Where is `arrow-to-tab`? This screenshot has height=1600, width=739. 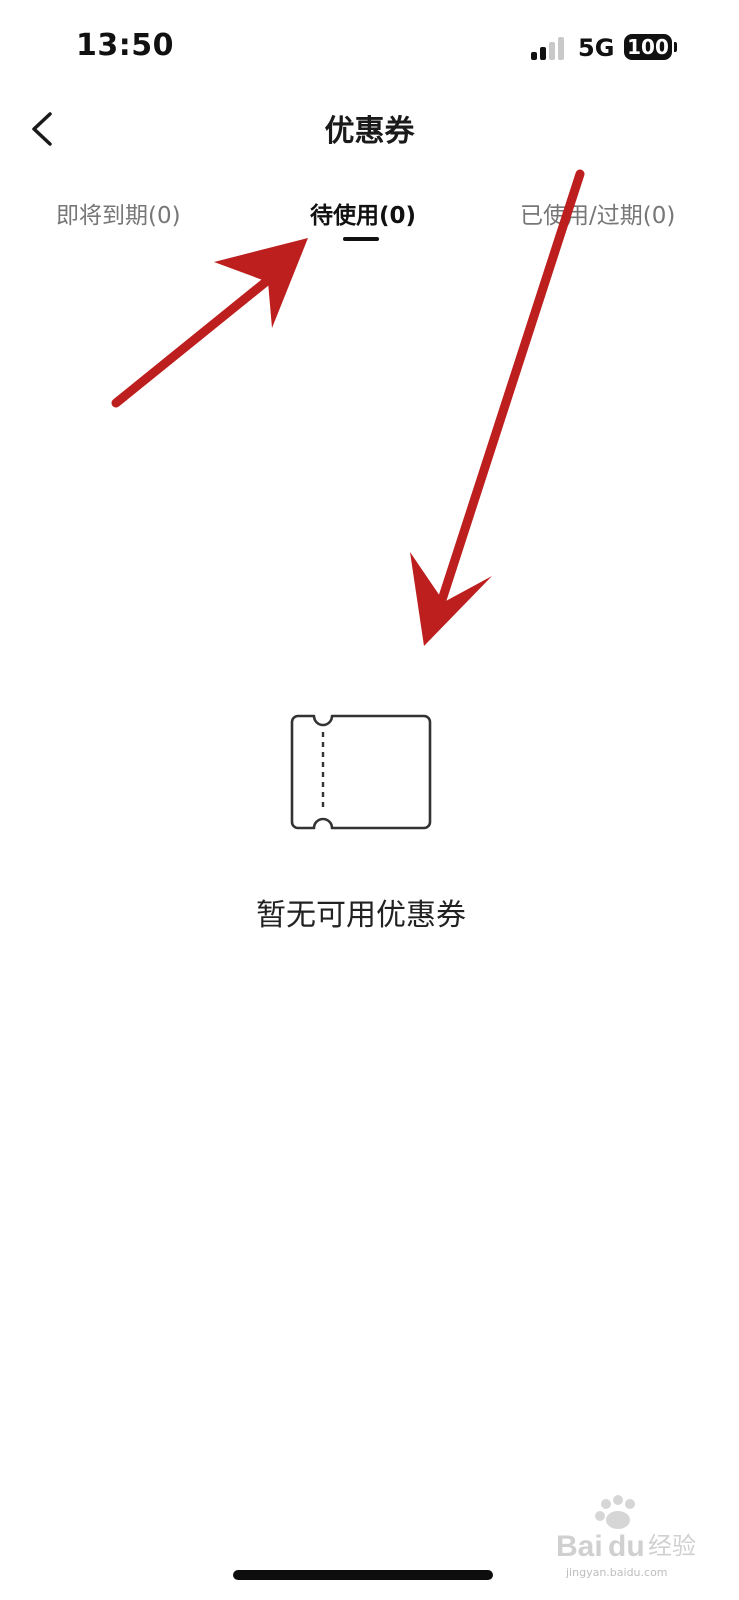
arrow-to-tab is located at coordinates (209, 323).